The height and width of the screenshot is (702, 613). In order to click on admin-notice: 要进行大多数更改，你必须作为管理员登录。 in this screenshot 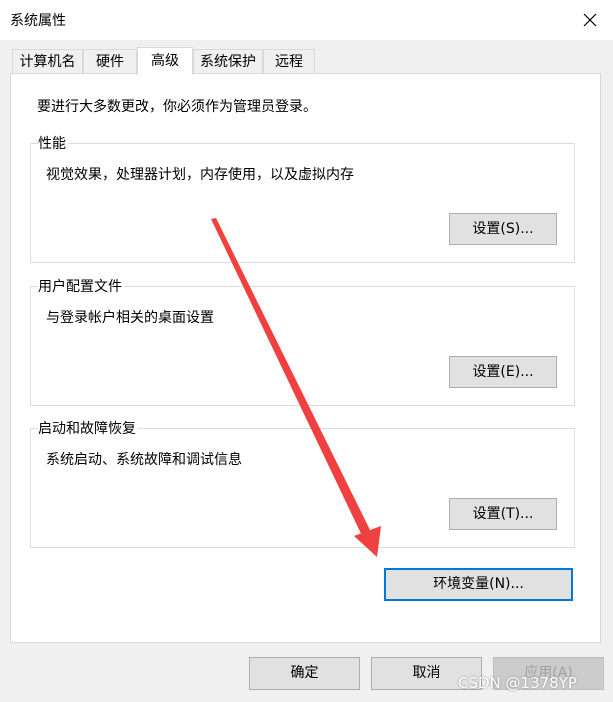, I will do `click(177, 107)`.